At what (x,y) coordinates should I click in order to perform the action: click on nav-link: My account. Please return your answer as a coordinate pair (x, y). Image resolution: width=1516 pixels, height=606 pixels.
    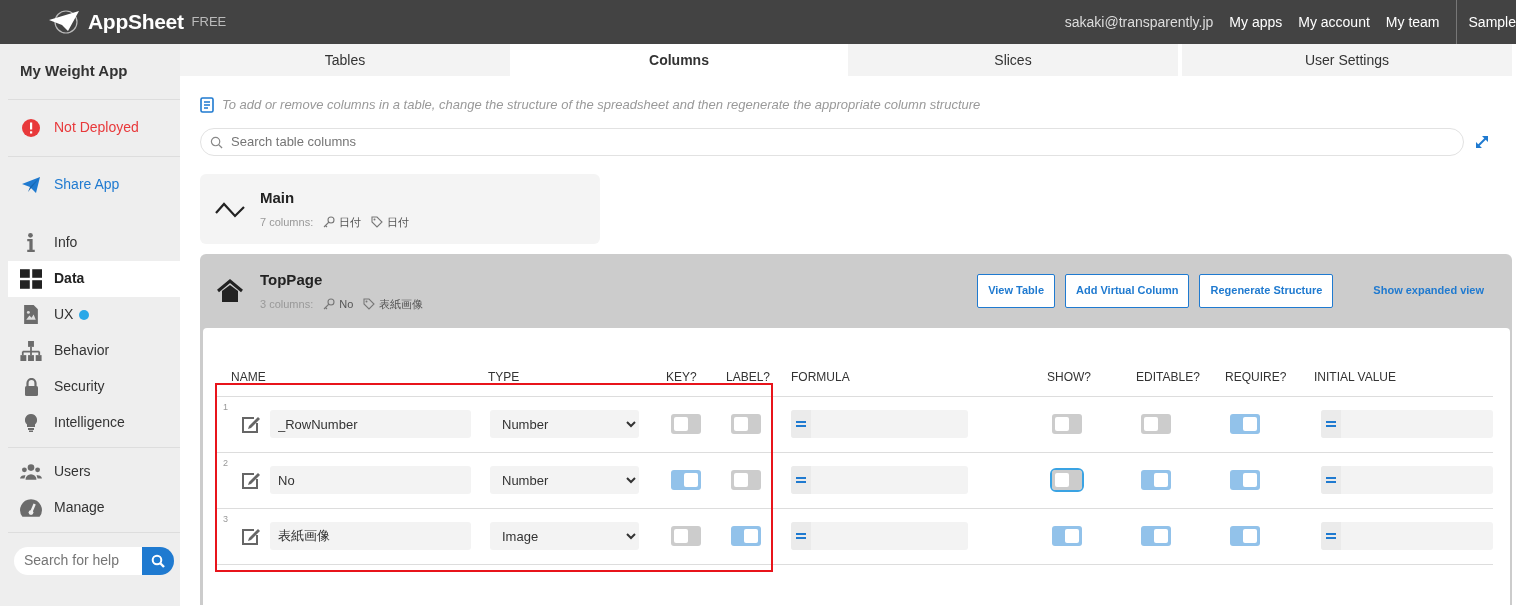
    Looking at the image, I should click on (1334, 22).